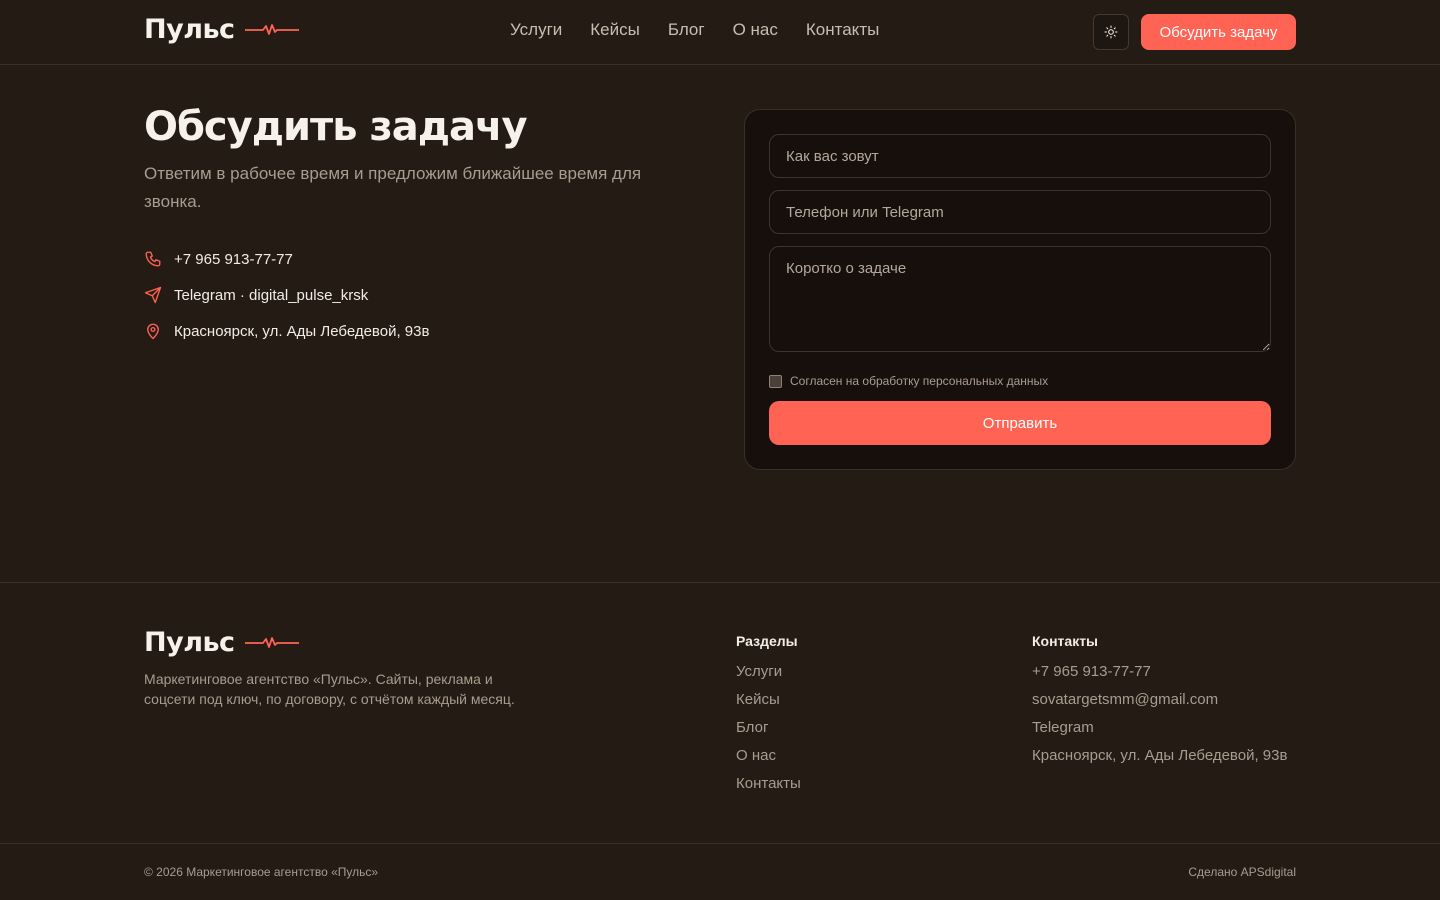 Image resolution: width=1440 pixels, height=900 pixels. Describe the element at coordinates (1218, 32) in the screenshot. I see `discuss-task-button: Обсудить задачу` at that location.